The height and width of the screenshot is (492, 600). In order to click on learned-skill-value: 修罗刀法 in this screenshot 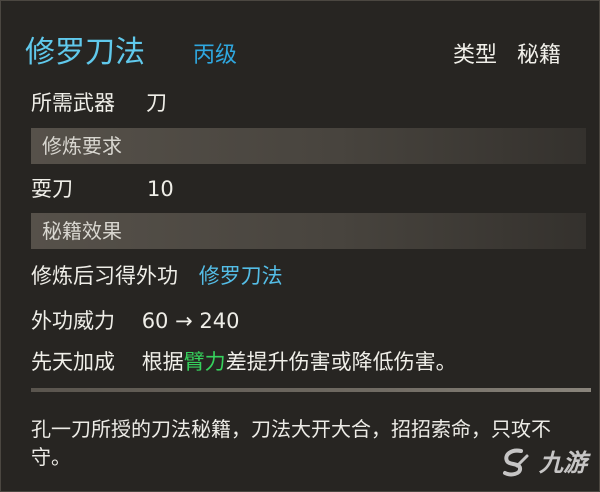, I will do `click(240, 276)`.